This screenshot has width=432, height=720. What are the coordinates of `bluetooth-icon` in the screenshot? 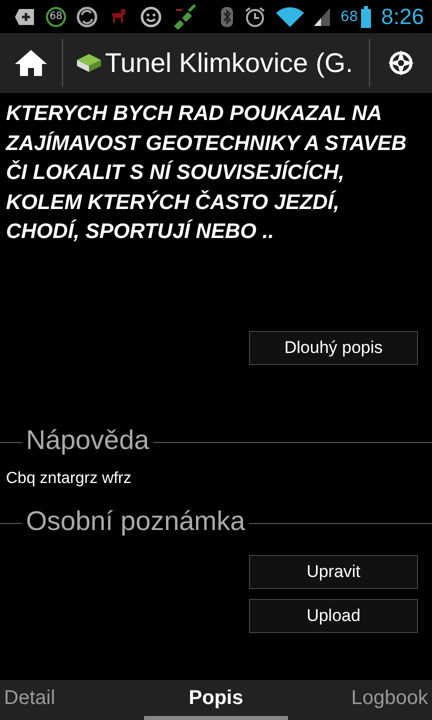 It's located at (227, 17).